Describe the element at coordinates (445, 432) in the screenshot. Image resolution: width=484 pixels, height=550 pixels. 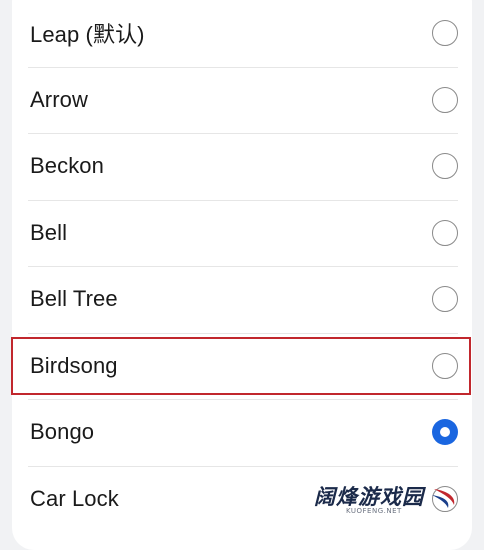
I see `radio-button-selected` at that location.